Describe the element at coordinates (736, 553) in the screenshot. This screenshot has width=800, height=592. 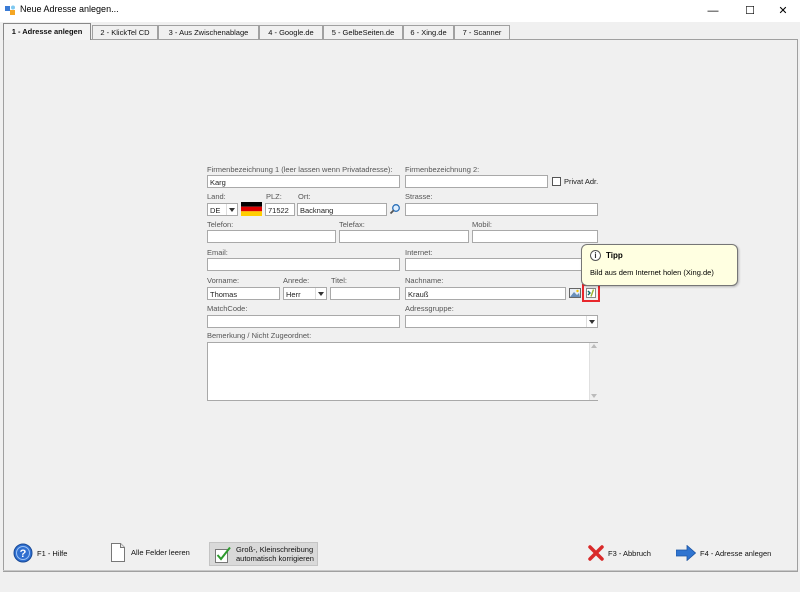
I see `create-address-label: F4 - Adresse anlegen` at that location.